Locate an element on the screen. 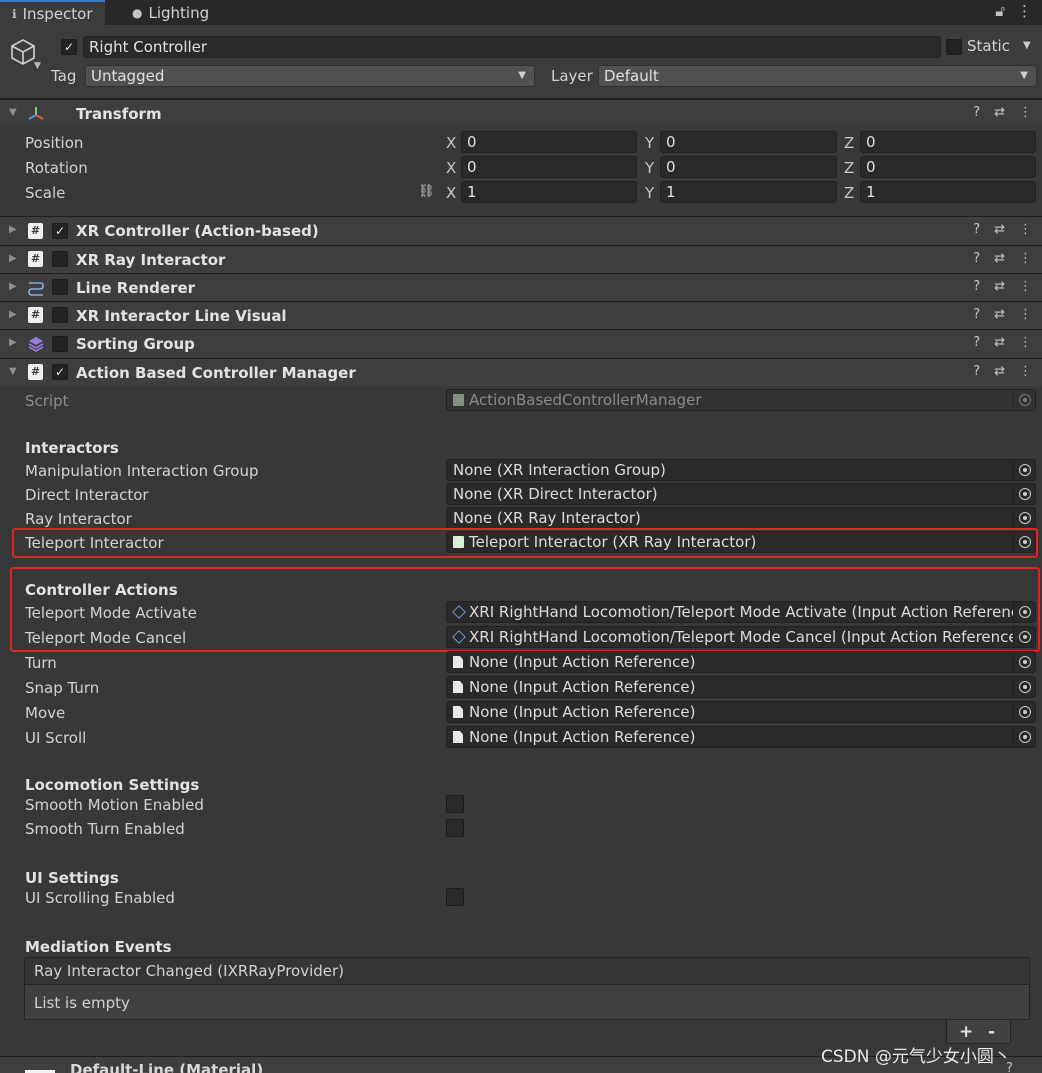 This screenshot has height=1073, width=1042. rotation-y-field: 0 is located at coordinates (748, 167).